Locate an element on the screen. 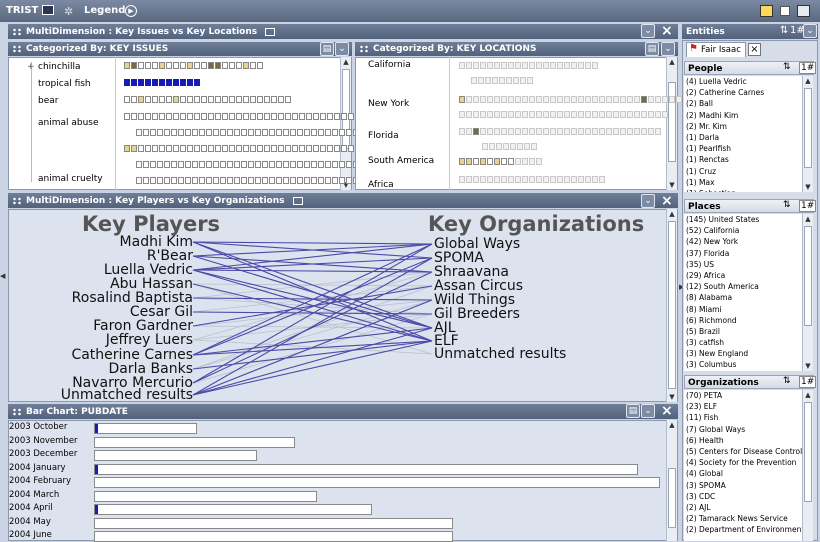  entity-item: (11) Fish is located at coordinates (743, 417).